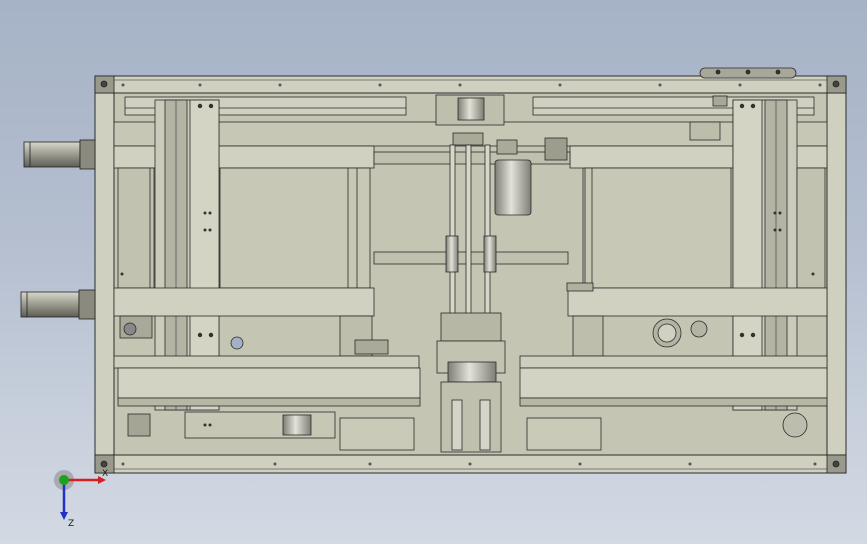 The width and height of the screenshot is (867, 544). Describe the element at coordinates (748, 73) in the screenshot. I see `top-cover-plate` at that location.